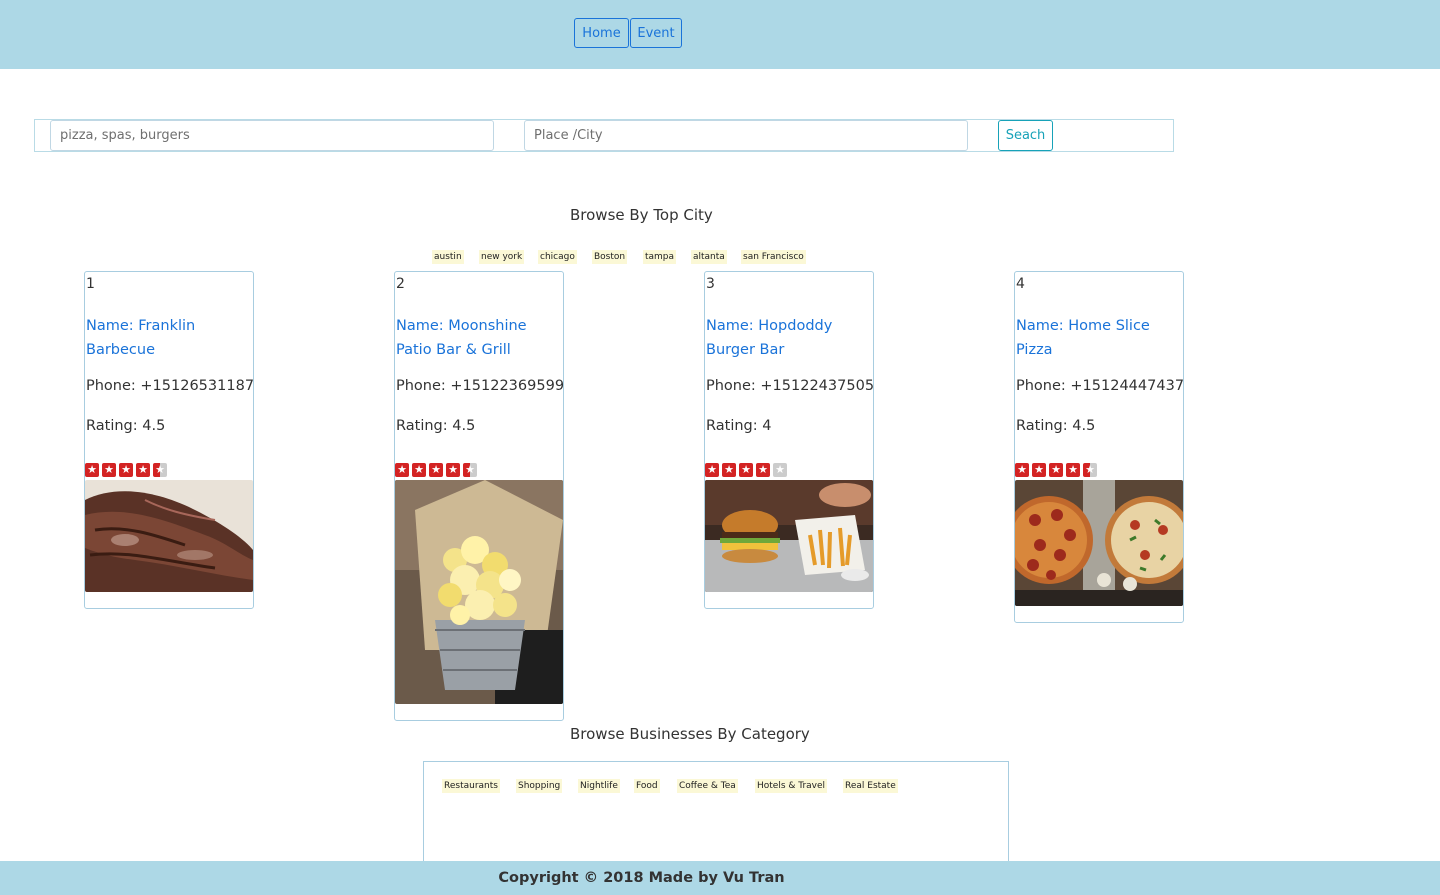 The height and width of the screenshot is (895, 1440). I want to click on search-form: Seach, so click(604, 135).